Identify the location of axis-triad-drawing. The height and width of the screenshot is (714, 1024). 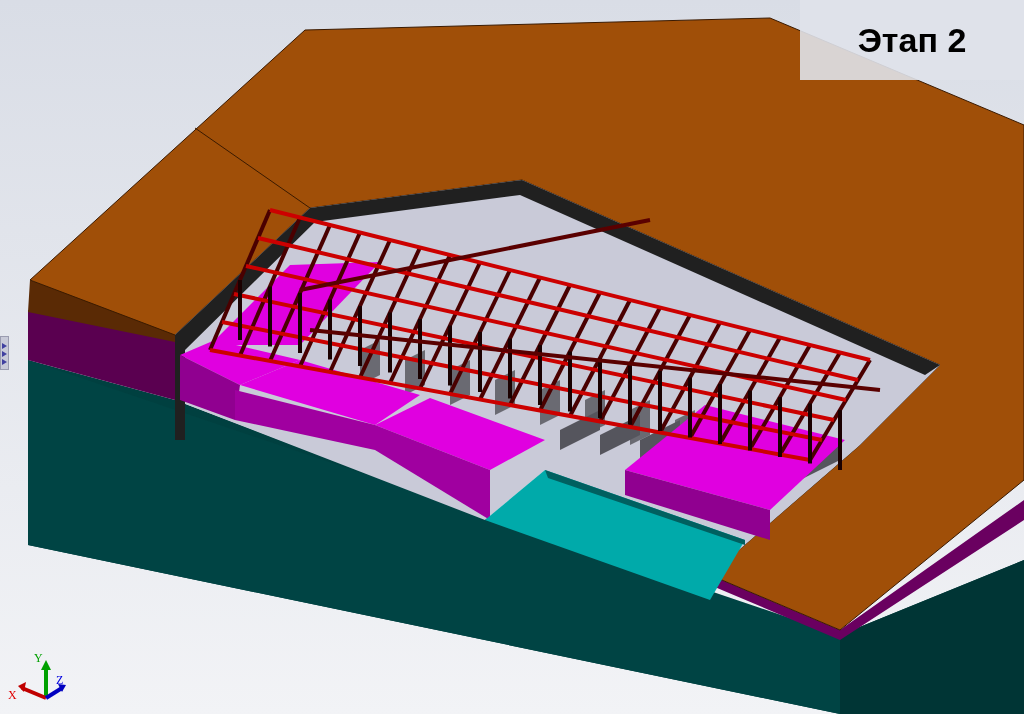
(42, 680).